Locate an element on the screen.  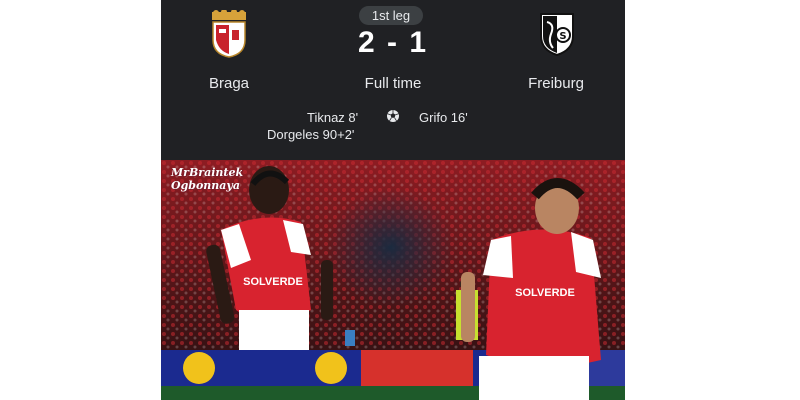
watermark-line: Ogbonnaya is located at coordinates (205, 185).